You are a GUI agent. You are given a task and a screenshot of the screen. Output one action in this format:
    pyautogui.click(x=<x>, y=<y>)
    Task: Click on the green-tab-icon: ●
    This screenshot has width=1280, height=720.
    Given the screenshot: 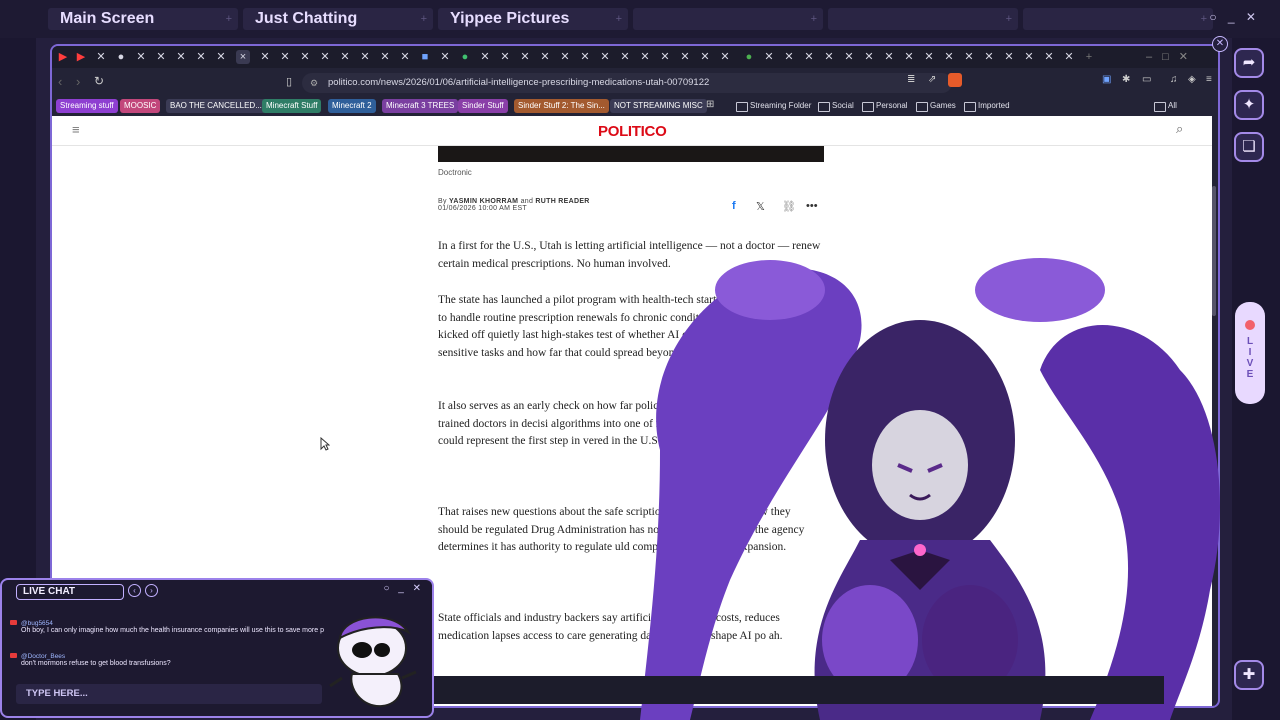 What is the action you would take?
    pyautogui.click(x=465, y=57)
    